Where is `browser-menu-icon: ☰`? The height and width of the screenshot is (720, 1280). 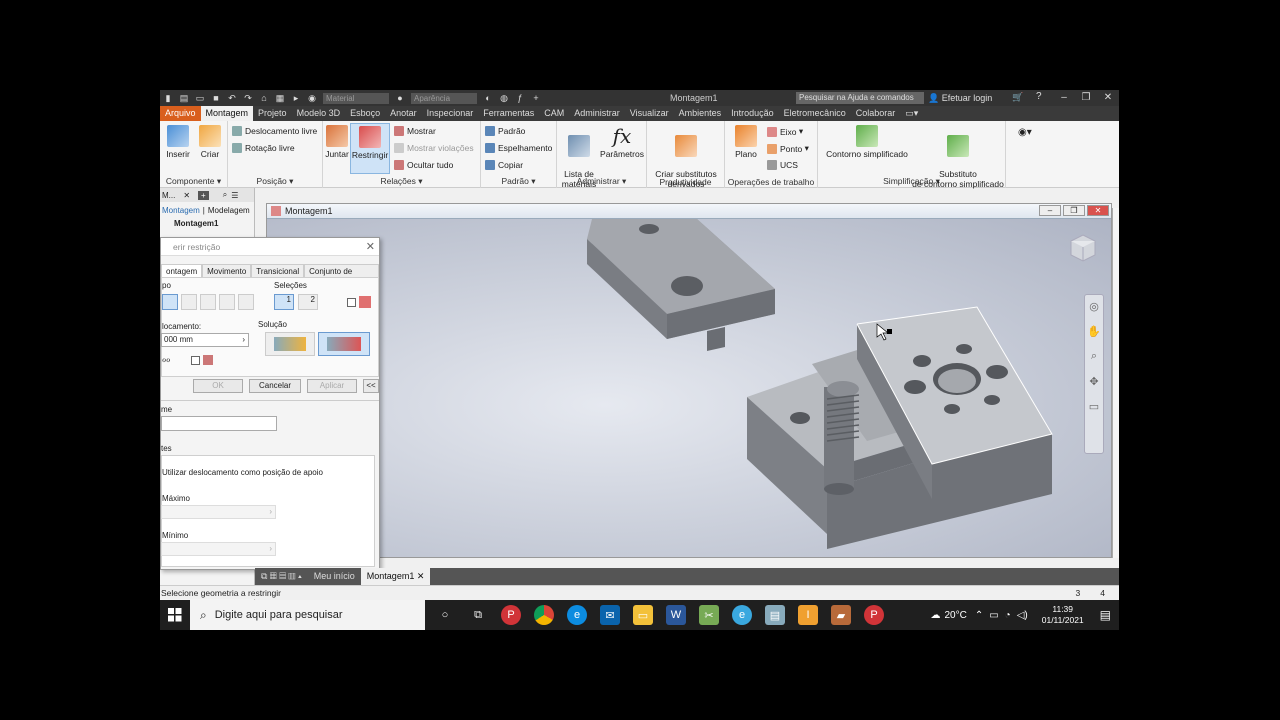 browser-menu-icon: ☰ is located at coordinates (234, 195).